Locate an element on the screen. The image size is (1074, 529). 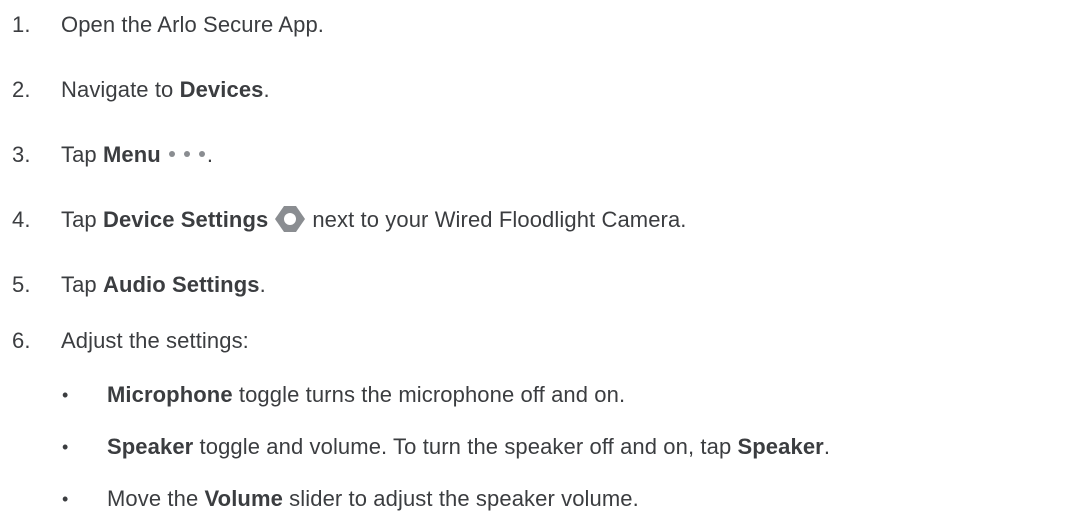
step-number: 2. is located at coordinates (21, 89).